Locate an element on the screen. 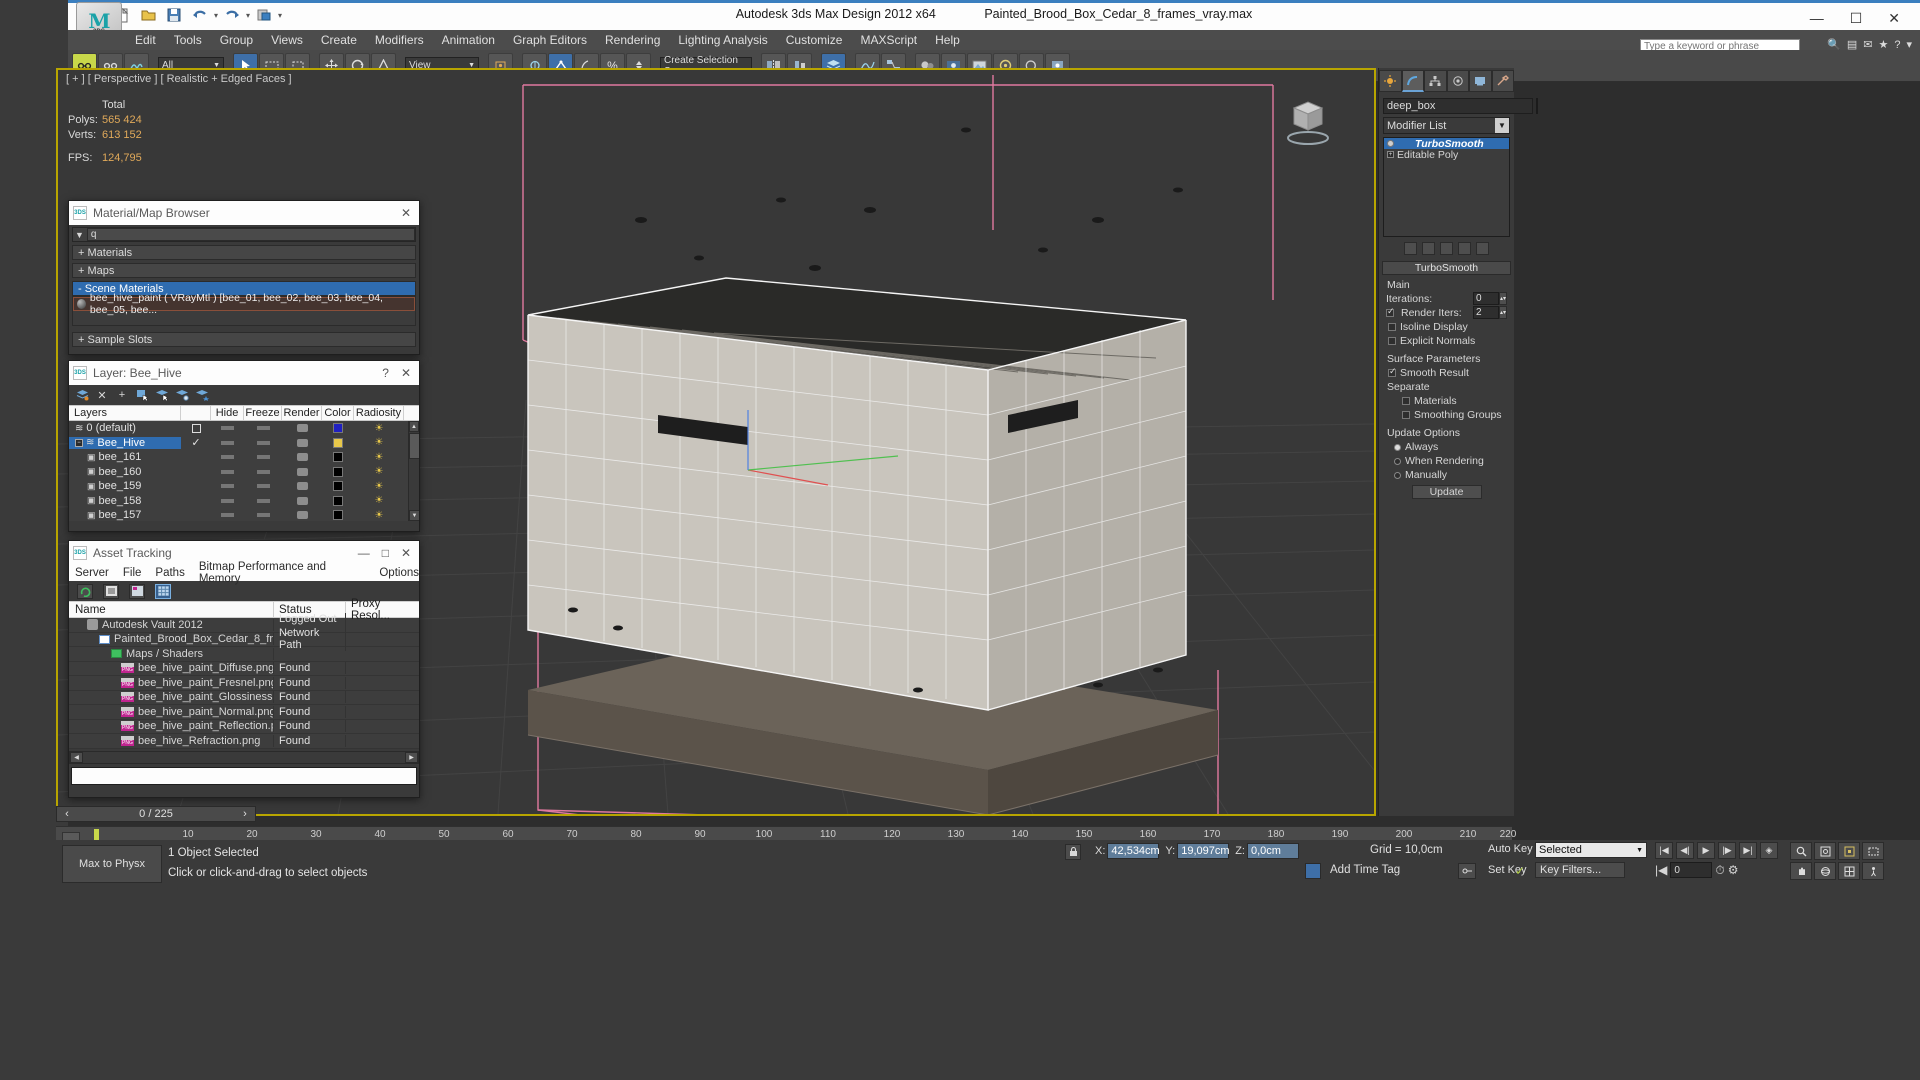 Image resolution: width=1920 pixels, height=1080 pixels. selected-dropdown: Selected ▼ is located at coordinates (1591, 850).